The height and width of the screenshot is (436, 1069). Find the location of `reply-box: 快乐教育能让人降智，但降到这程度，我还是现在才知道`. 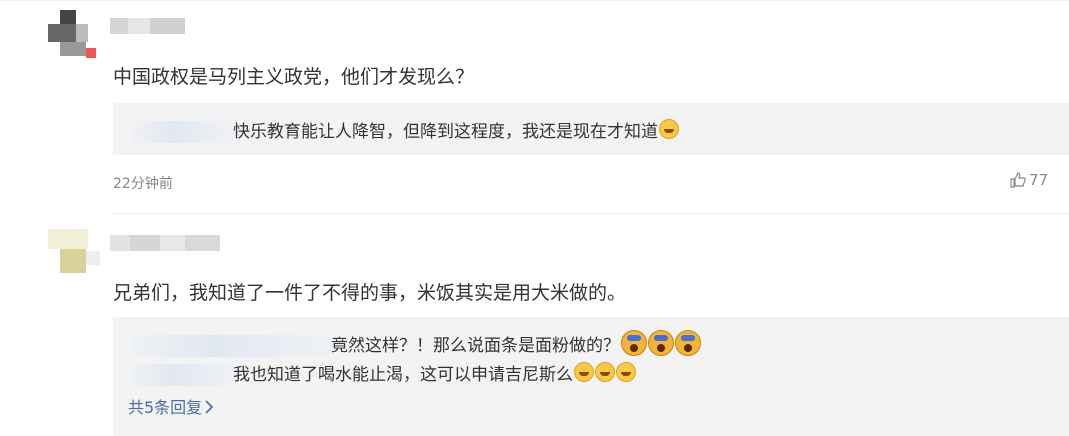

reply-box: 快乐教育能让人降智，但降到这程度，我还是现在才知道 is located at coordinates (591, 129).